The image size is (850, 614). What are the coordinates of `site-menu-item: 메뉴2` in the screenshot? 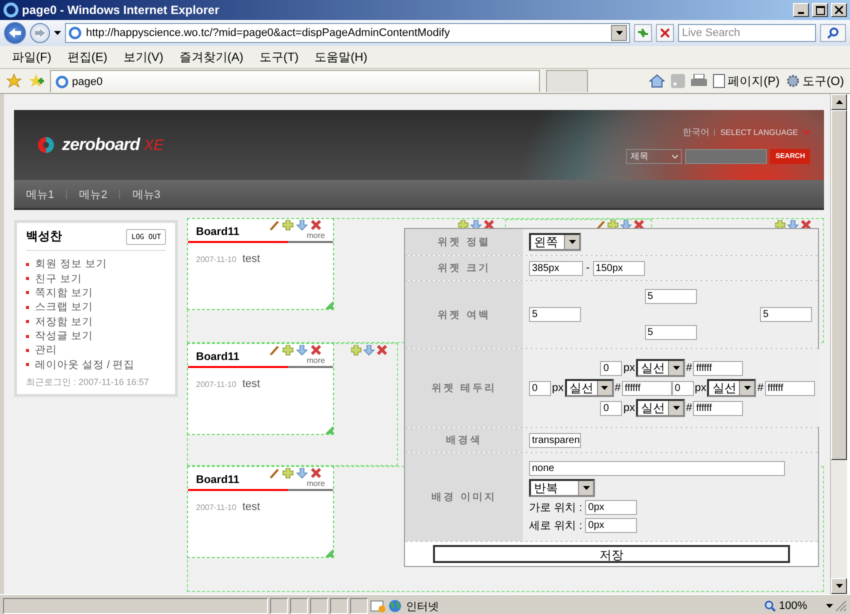 It's located at (93, 194).